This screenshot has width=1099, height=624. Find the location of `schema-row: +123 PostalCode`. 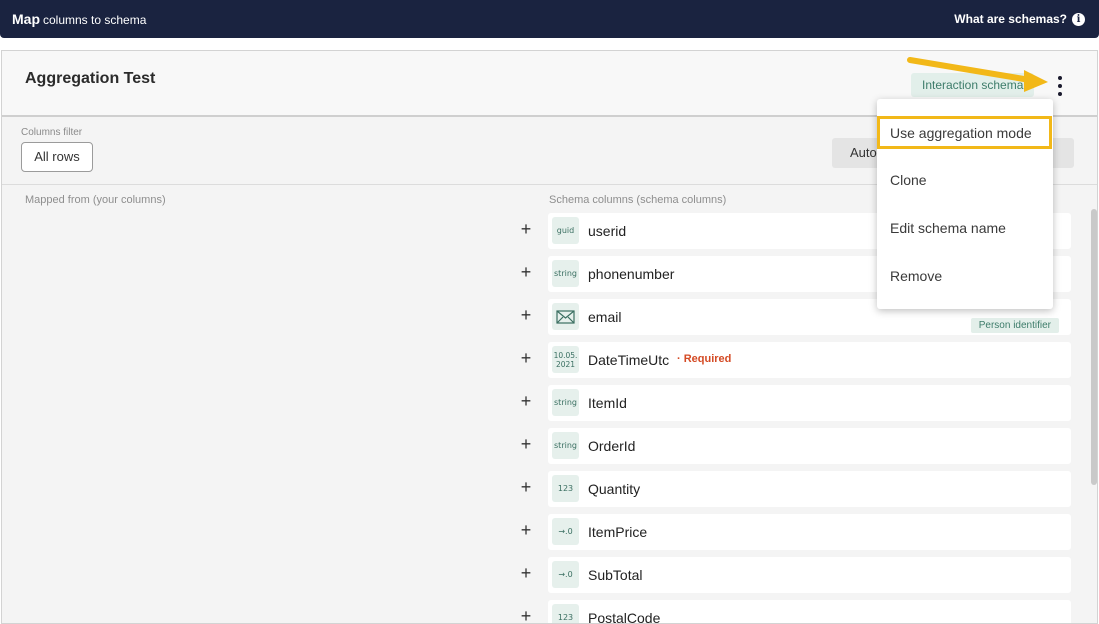

schema-row: +123 PostalCode is located at coordinates (794, 612).